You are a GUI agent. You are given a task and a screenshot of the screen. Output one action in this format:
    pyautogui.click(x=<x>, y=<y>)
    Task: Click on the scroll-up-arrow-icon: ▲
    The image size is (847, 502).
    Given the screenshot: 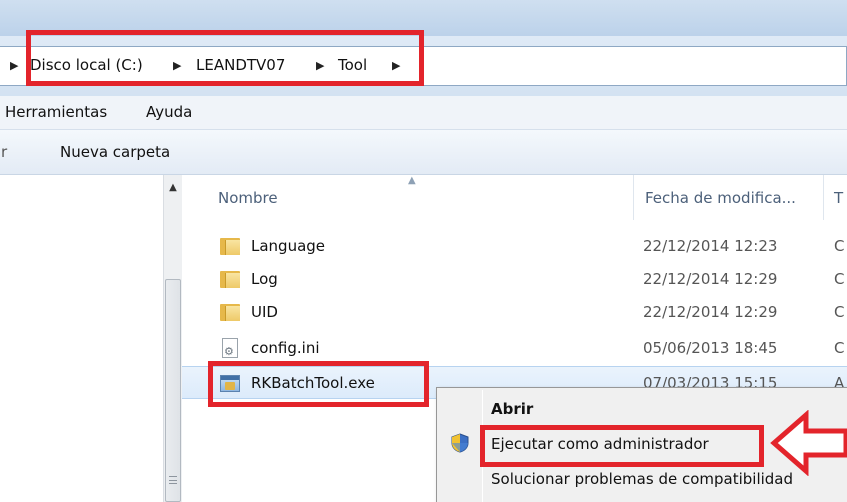 What is the action you would take?
    pyautogui.click(x=173, y=188)
    